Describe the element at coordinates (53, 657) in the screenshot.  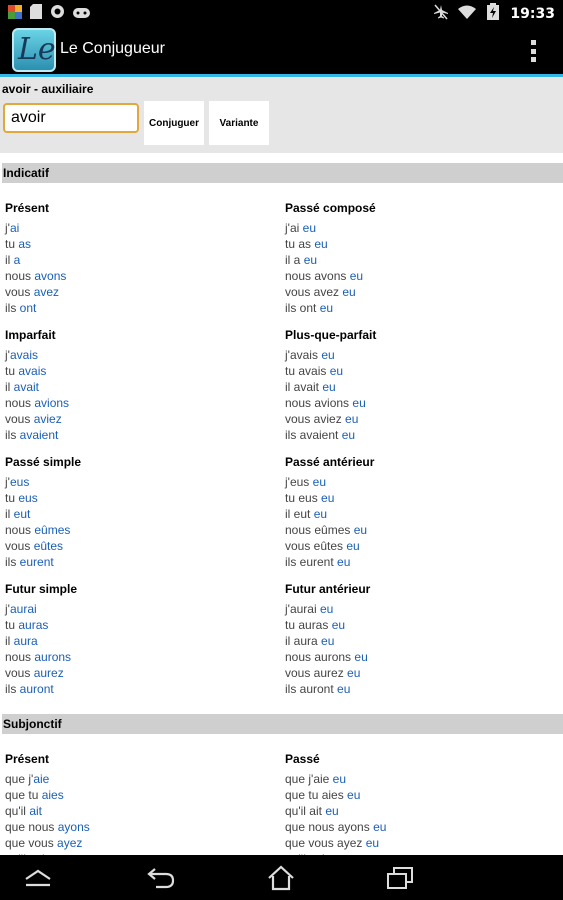
I see `verb-form: aurons` at that location.